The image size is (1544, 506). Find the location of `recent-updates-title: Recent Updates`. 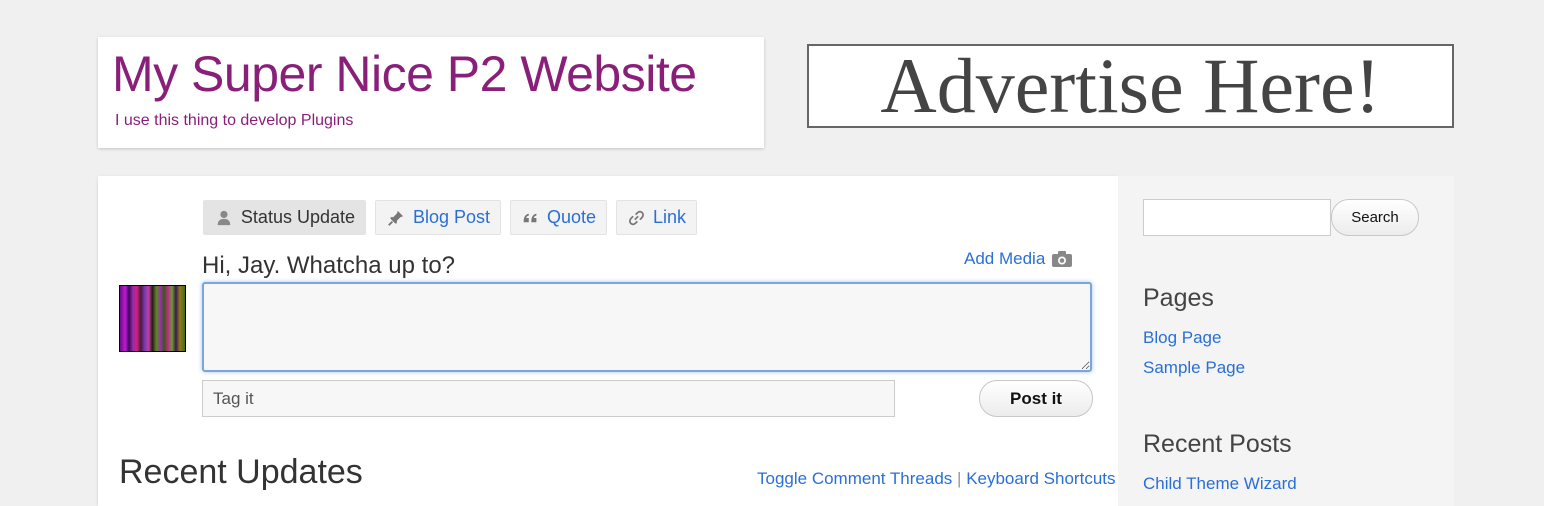

recent-updates-title: Recent Updates is located at coordinates (241, 472).